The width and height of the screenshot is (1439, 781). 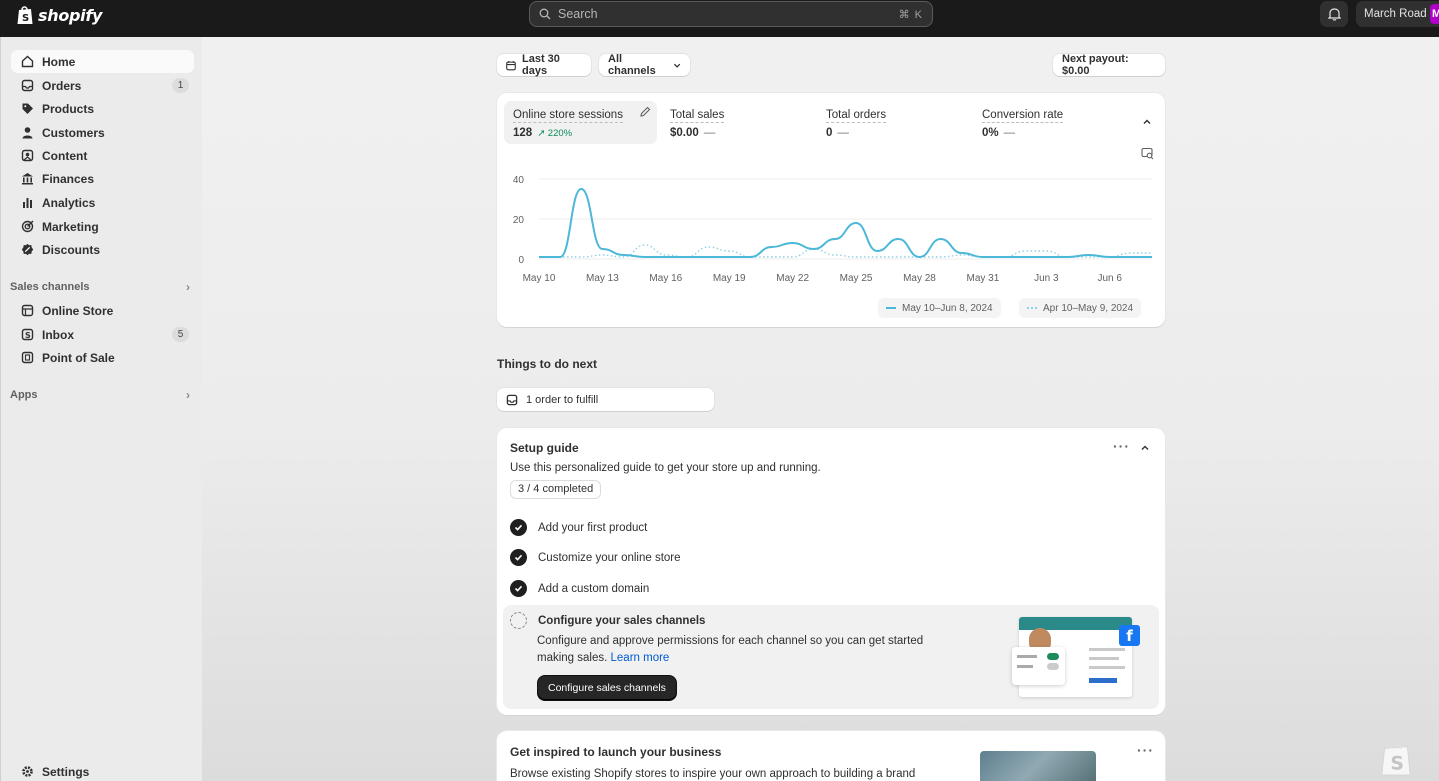 I want to click on sidebar-item-label: Products, so click(x=68, y=108).